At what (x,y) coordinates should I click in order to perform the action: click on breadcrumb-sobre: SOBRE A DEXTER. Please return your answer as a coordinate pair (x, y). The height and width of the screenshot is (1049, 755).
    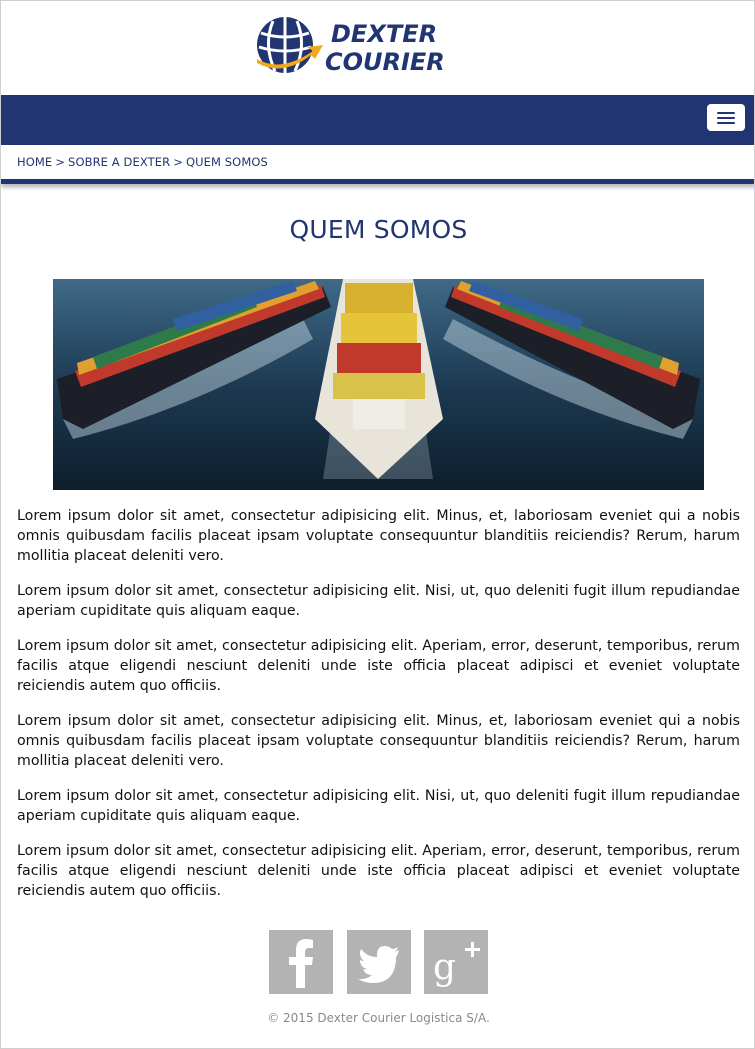
    Looking at the image, I should click on (119, 162).